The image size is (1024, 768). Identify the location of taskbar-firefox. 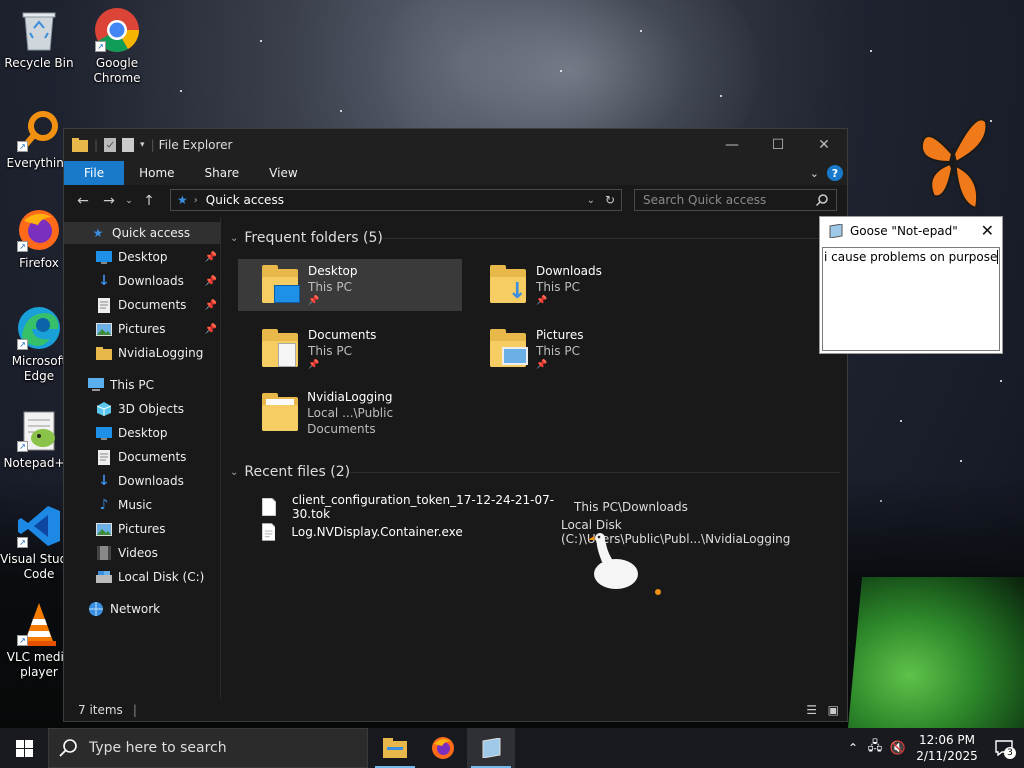
(443, 748).